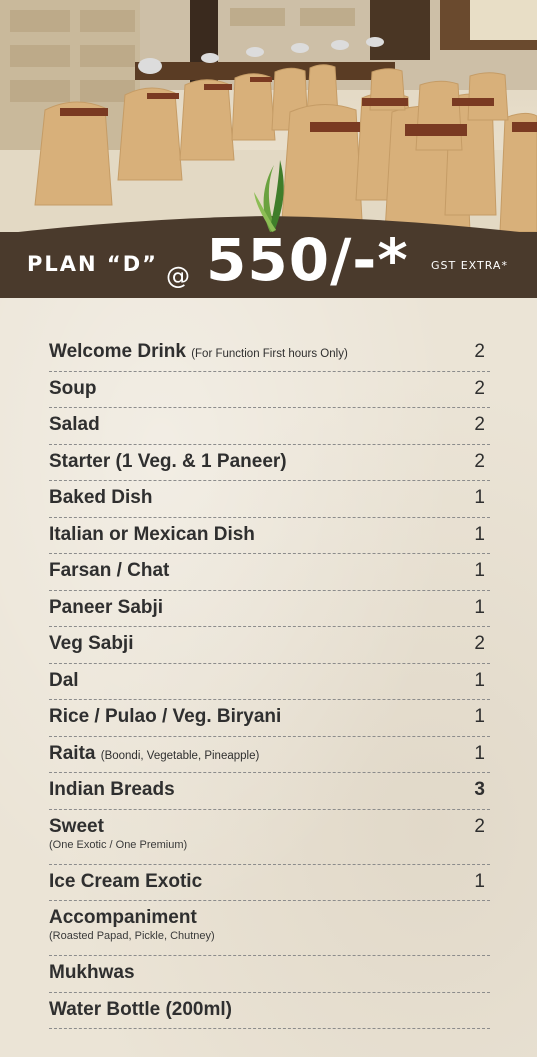 This screenshot has height=1057, width=537. I want to click on menu-item-title: Indian Breads, so click(112, 789).